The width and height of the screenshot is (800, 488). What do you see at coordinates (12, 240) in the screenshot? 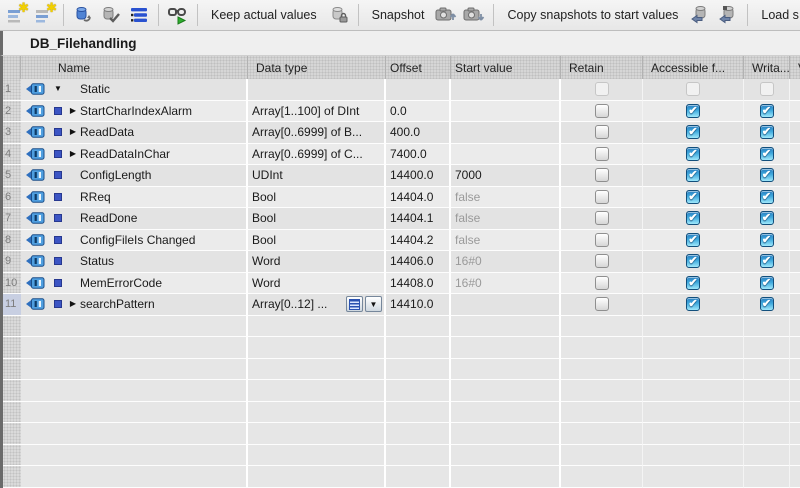
I see `row-number: 8` at bounding box center [12, 240].